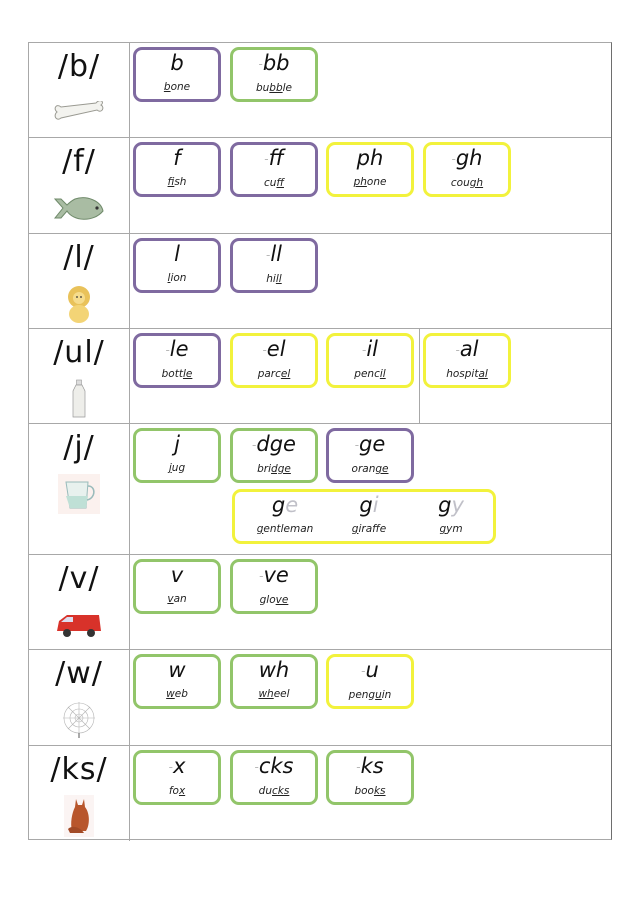 Image resolution: width=640 pixels, height=905 pixels. I want to click on grapheme-card: -il pencil, so click(370, 360).